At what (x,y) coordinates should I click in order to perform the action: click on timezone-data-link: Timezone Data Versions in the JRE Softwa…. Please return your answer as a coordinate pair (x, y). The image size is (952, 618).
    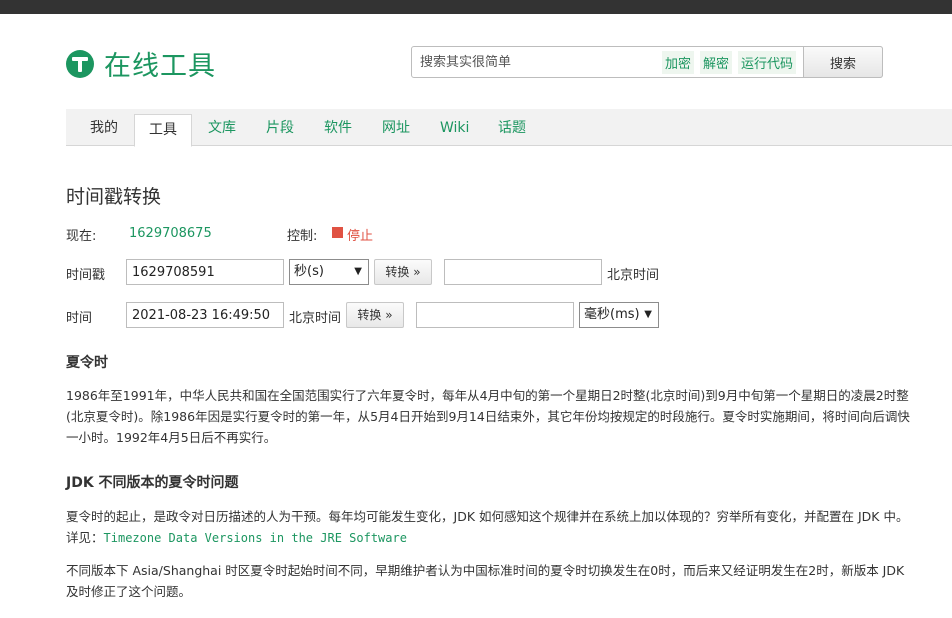
    Looking at the image, I should click on (255, 538).